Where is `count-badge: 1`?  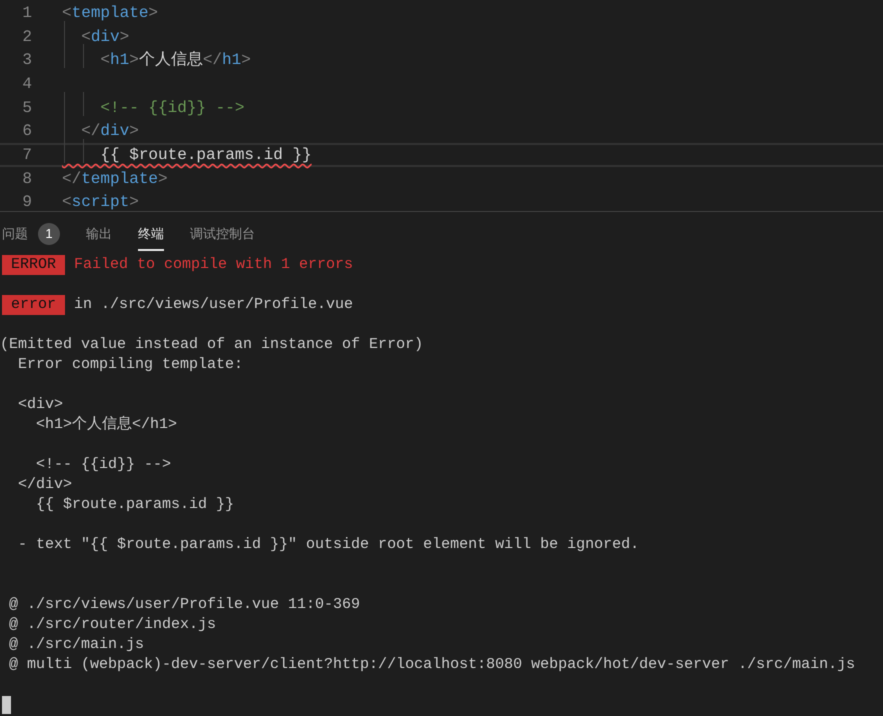 count-badge: 1 is located at coordinates (49, 234).